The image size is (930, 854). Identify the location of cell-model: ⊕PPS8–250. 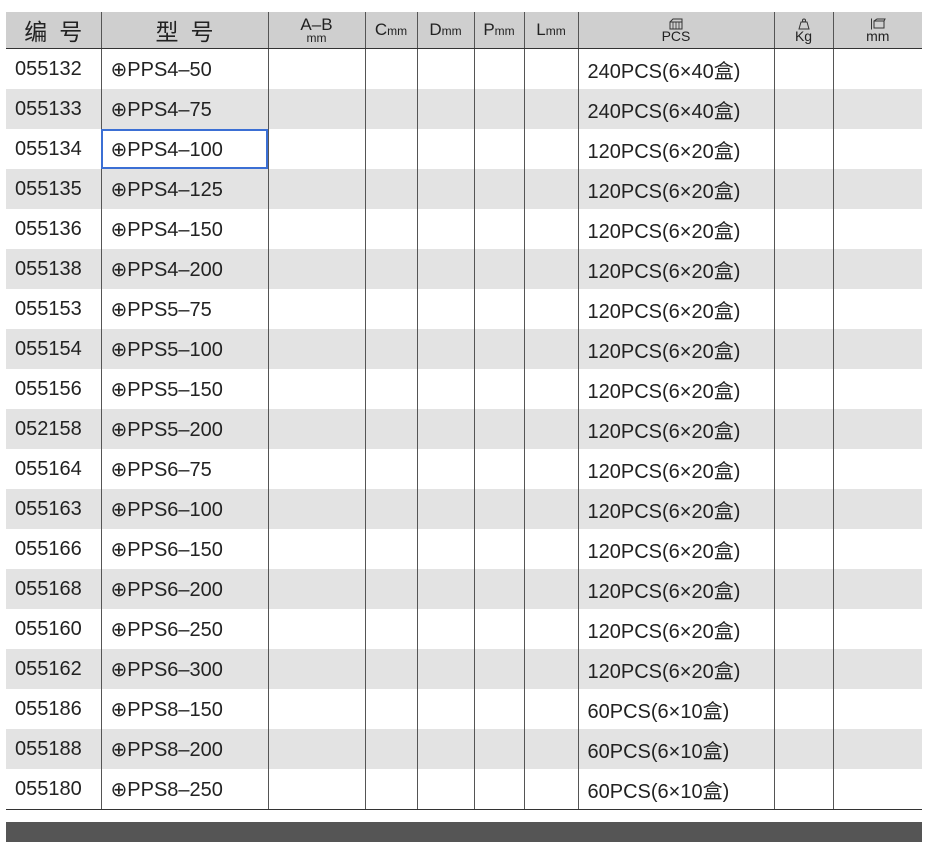
(184, 789).